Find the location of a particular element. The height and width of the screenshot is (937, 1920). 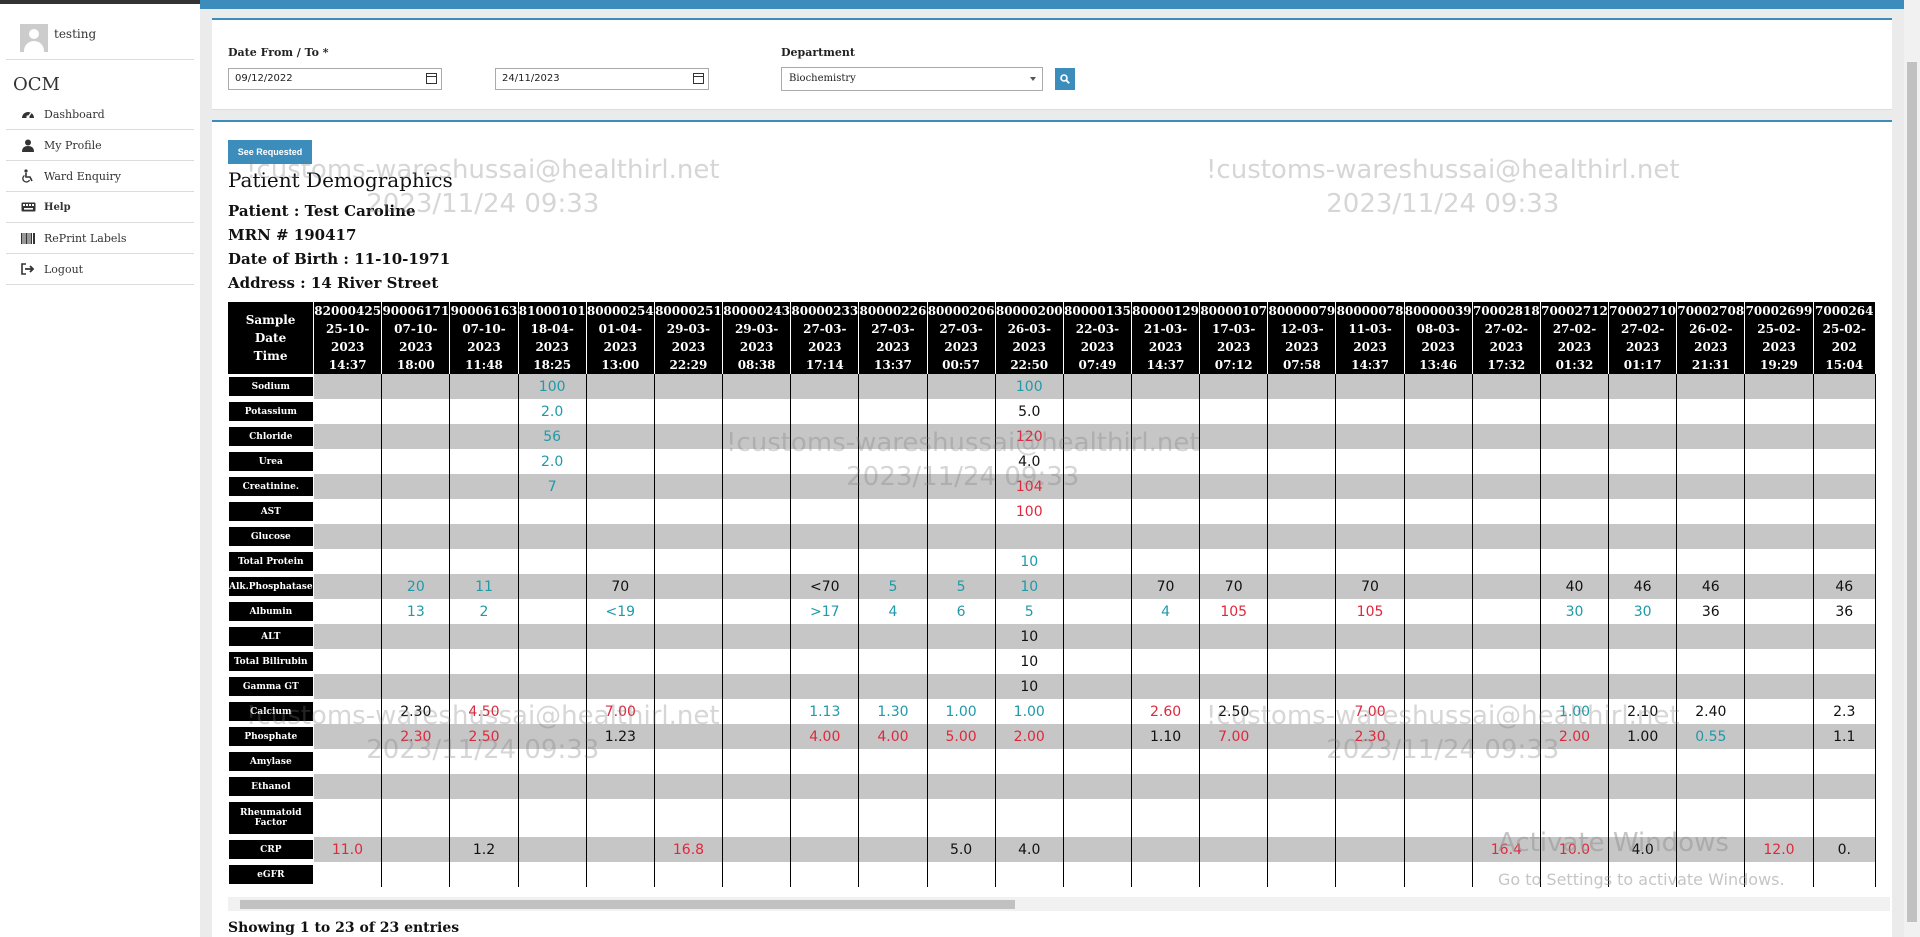

sample-column-header: 80000079 12-03-2023 07:58 is located at coordinates (1302, 338).